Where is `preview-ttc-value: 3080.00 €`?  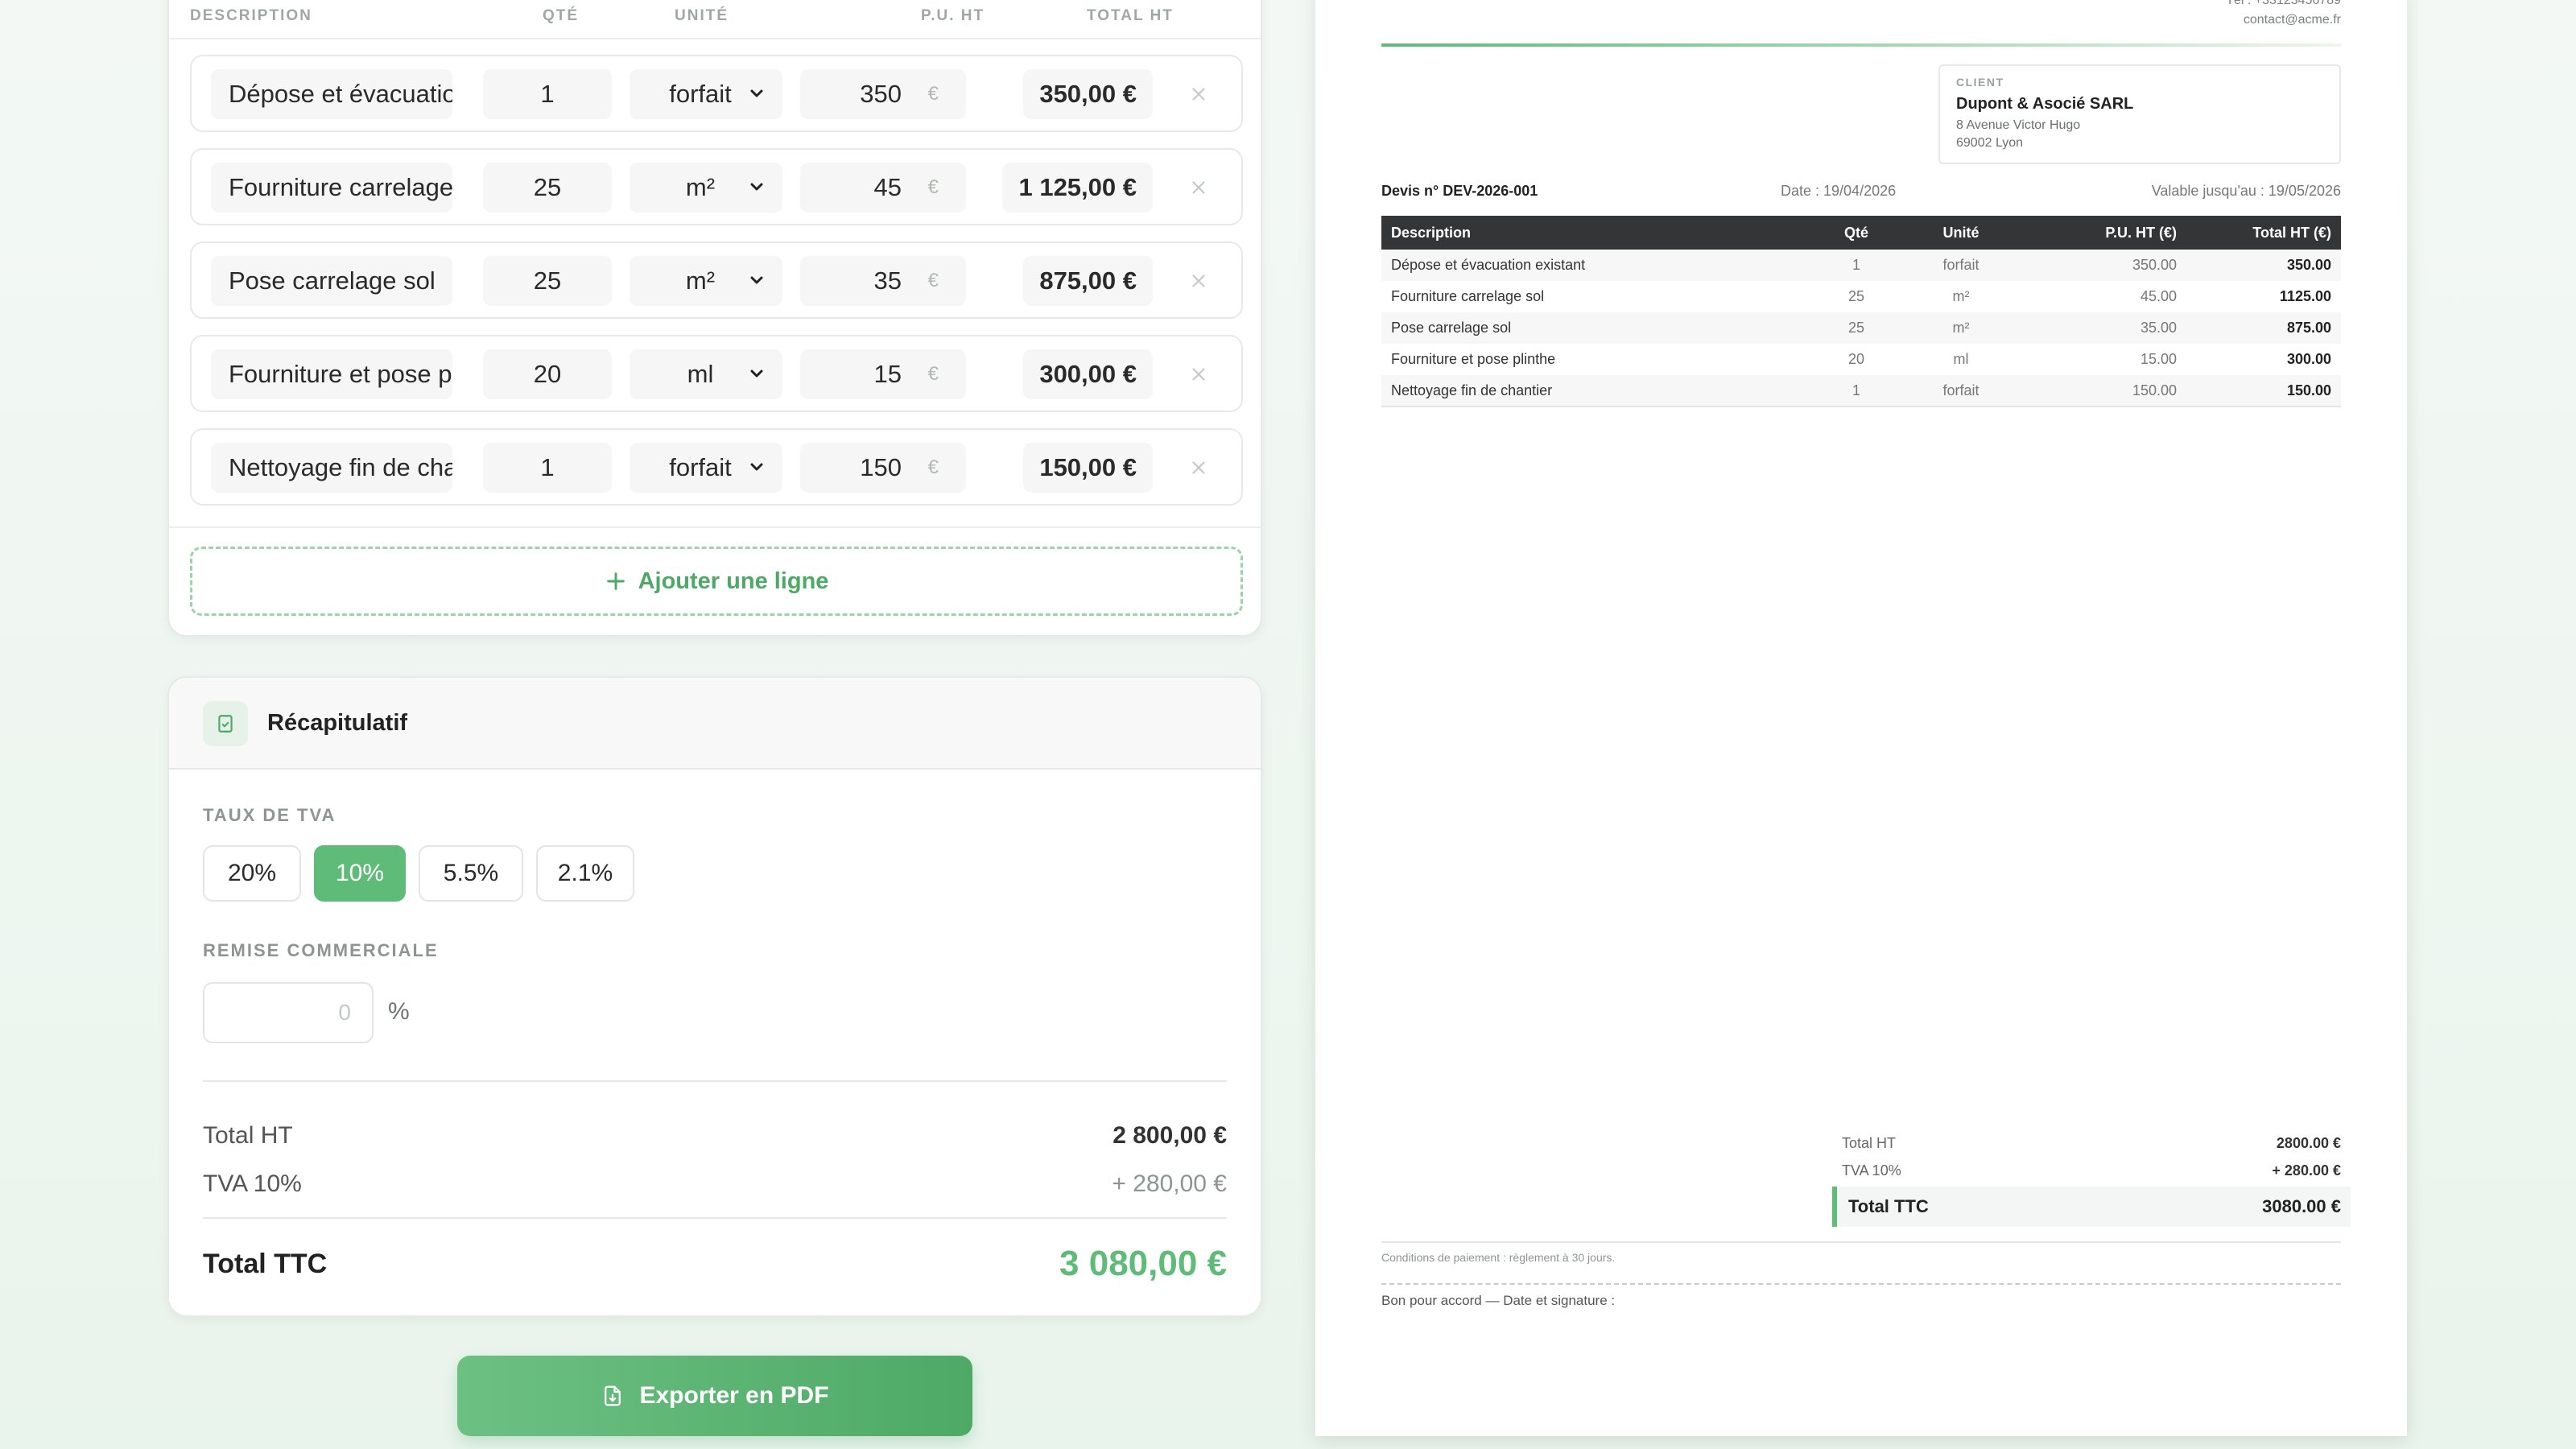 preview-ttc-value: 3080.00 € is located at coordinates (2301, 1206).